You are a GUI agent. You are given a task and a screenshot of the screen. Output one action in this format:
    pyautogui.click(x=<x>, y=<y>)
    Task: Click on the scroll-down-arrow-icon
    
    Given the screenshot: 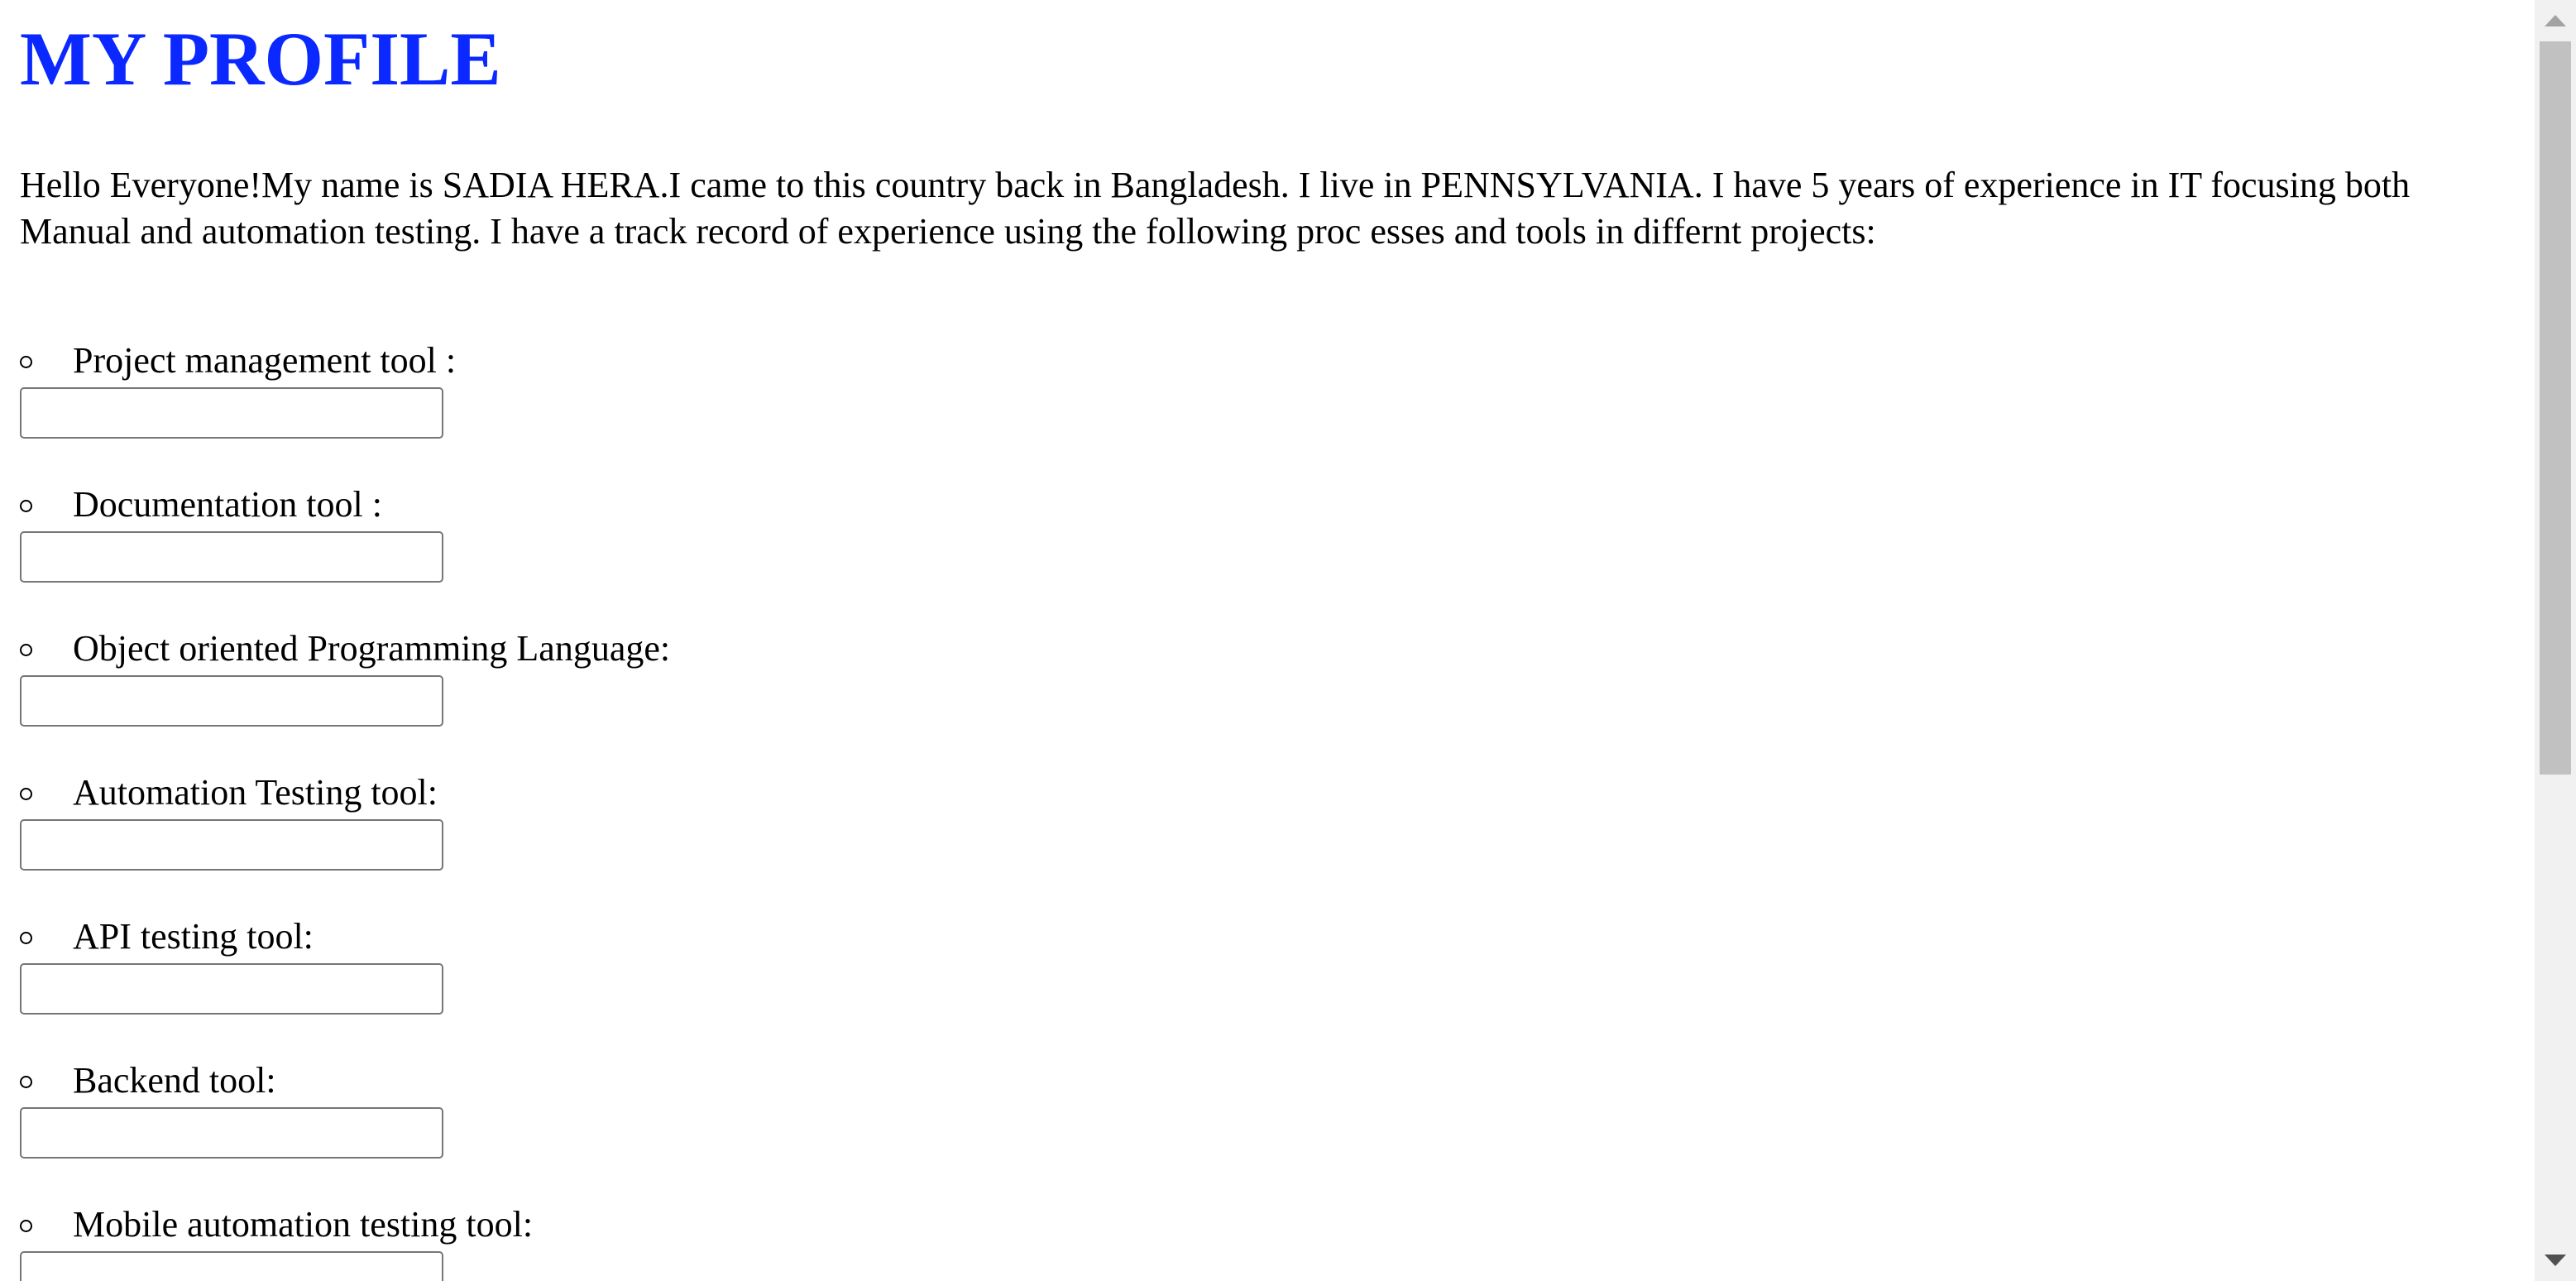 What is the action you would take?
    pyautogui.click(x=2555, y=1260)
    